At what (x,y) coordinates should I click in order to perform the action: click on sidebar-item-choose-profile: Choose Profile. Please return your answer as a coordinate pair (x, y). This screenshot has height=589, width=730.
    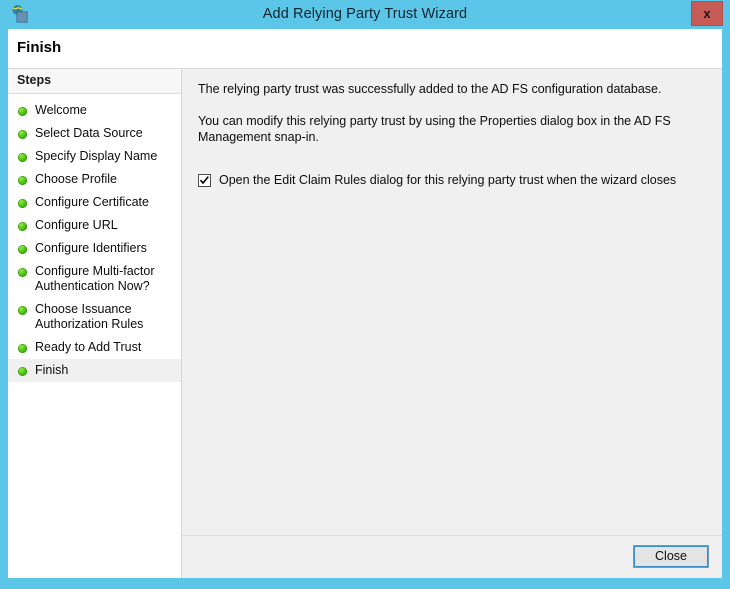
    Looking at the image, I should click on (94, 179).